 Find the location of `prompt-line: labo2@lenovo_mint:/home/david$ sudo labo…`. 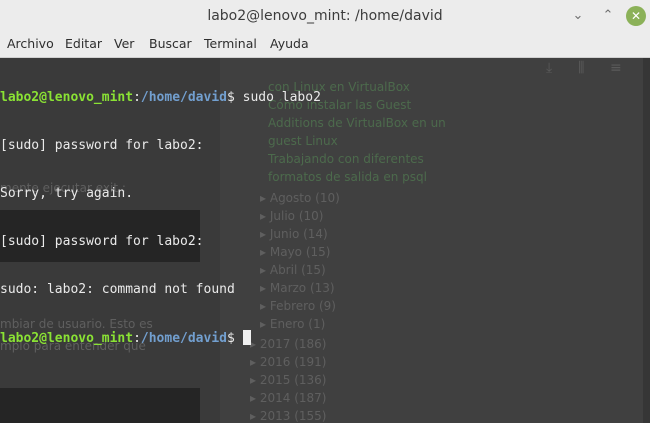

prompt-line: labo2@lenovo_mint:/home/david$ sudo labo… is located at coordinates (160, 97).